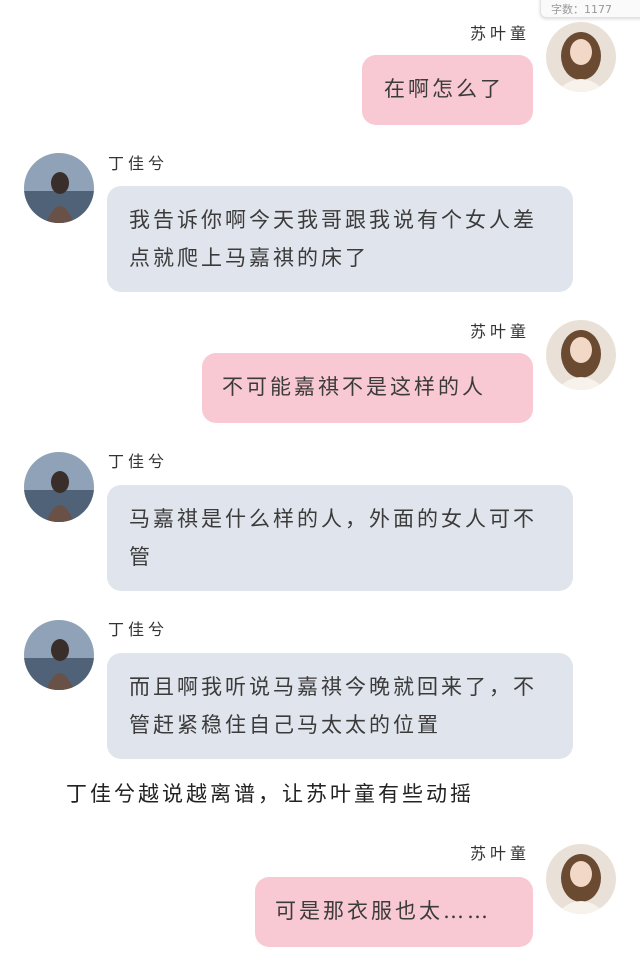 The image size is (640, 959). Describe the element at coordinates (333, 239) in the screenshot. I see `message-text: 我告诉你啊今天我哥跟我说有个女人差点就爬上马嘉祺的床了` at that location.